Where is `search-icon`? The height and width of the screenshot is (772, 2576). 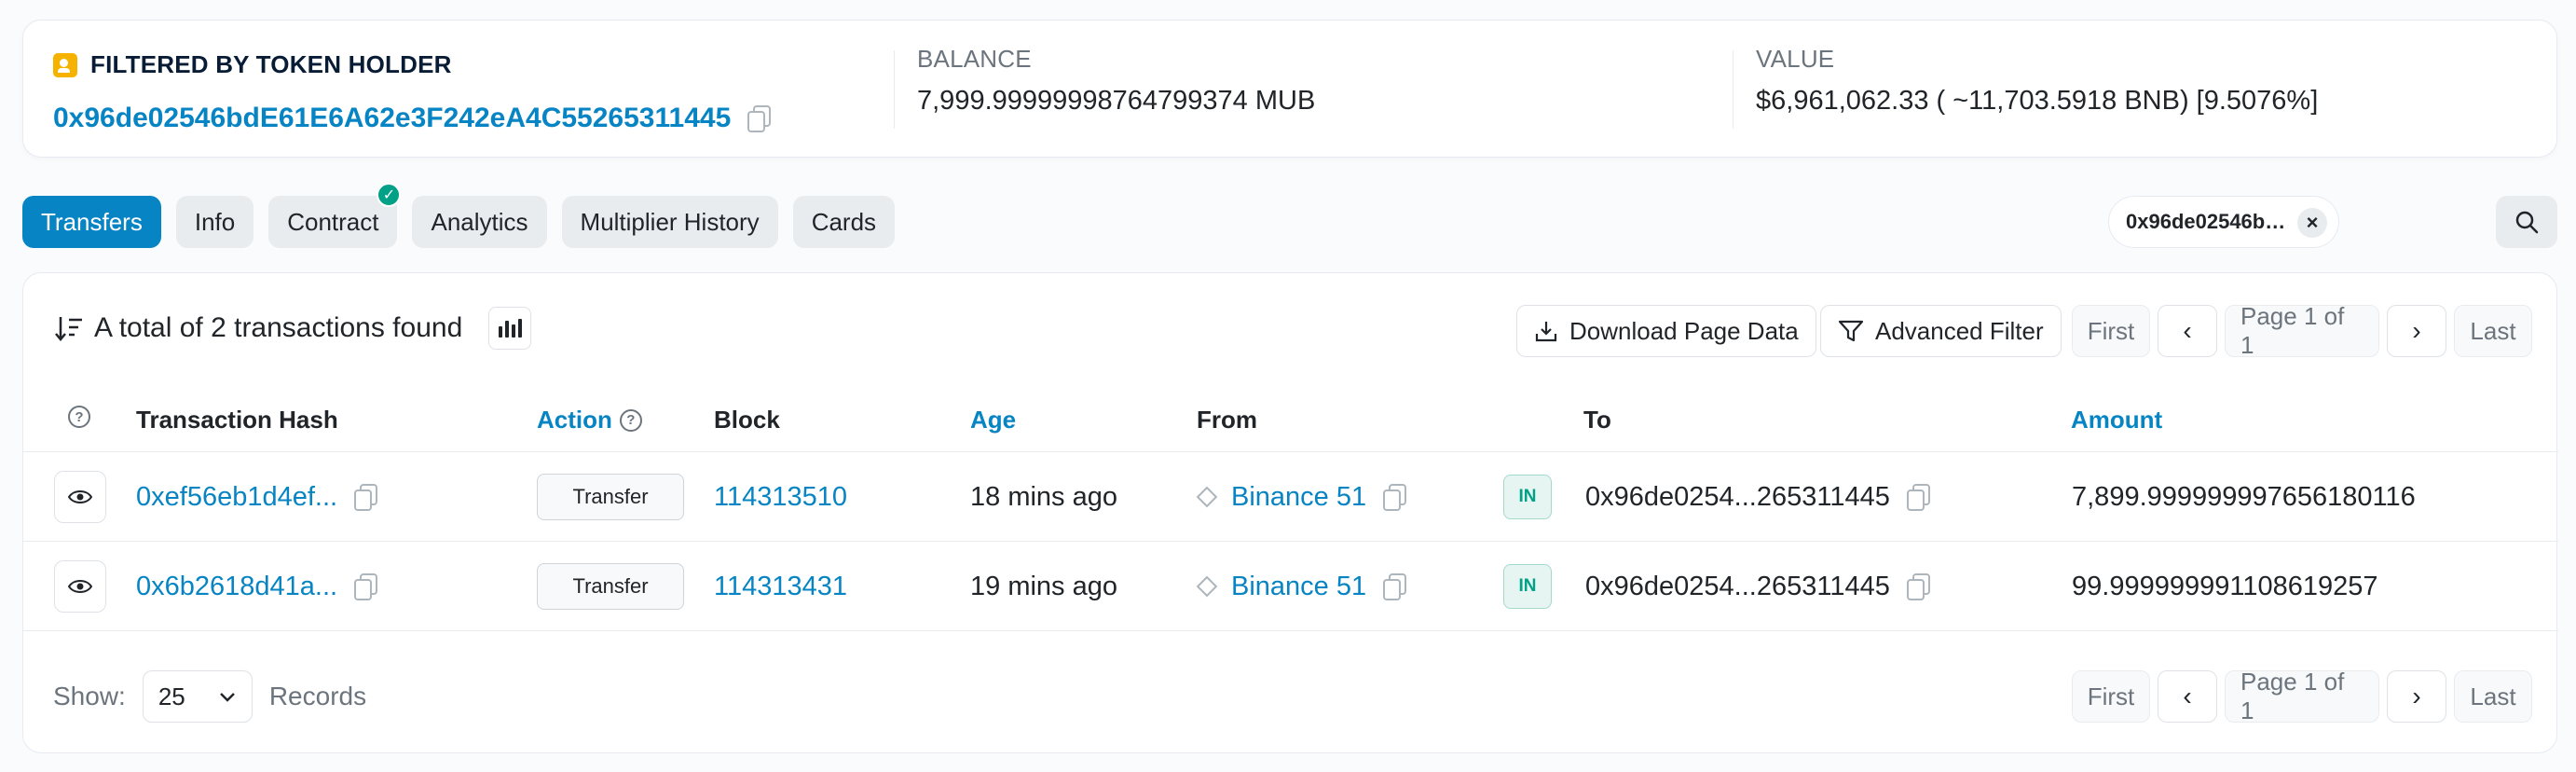
search-icon is located at coordinates (2527, 223).